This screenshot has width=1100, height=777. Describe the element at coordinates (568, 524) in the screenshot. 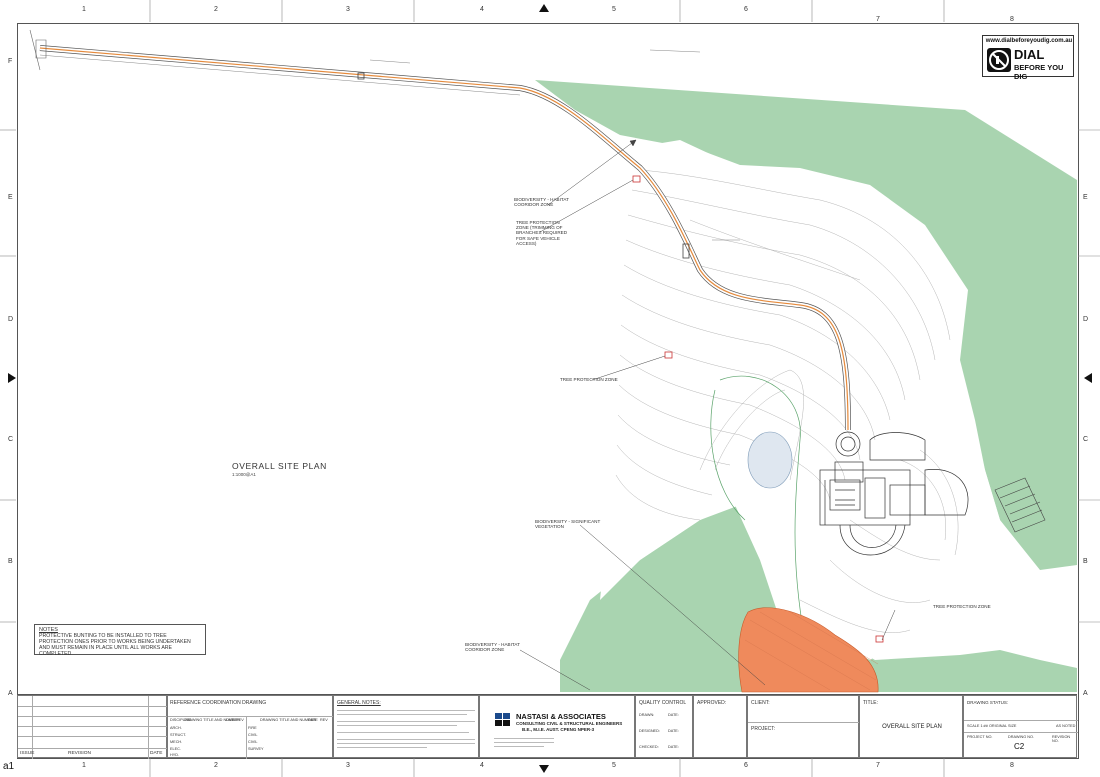

I see `label-biodiversity-vegetation: BIODIVERSITY - SIGNIFICANT VEGETATION` at that location.